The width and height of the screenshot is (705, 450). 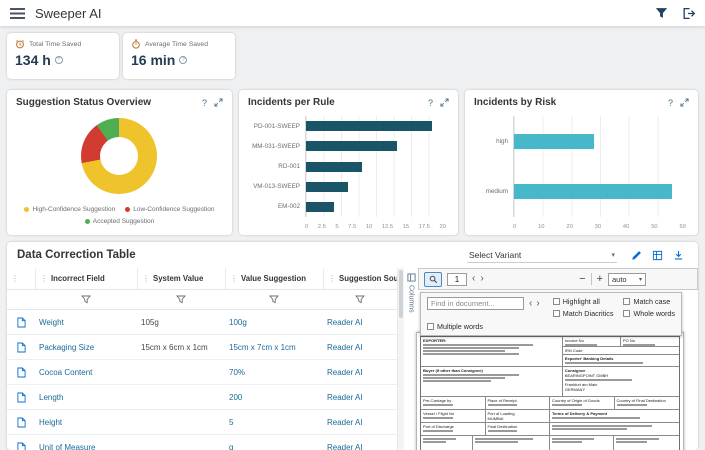 What do you see at coordinates (640, 279) in the screenshot?
I see `chevron-down-icon: ▾` at bounding box center [640, 279].